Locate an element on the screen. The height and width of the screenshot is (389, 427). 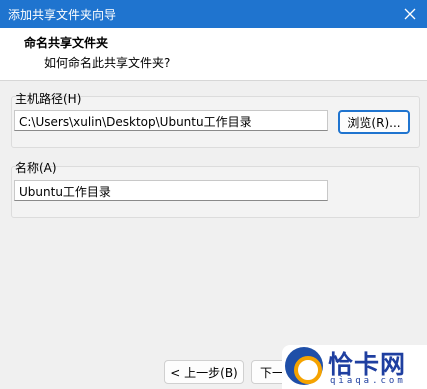
window-title: 添加共享文件夹向导 is located at coordinates (62, 15).